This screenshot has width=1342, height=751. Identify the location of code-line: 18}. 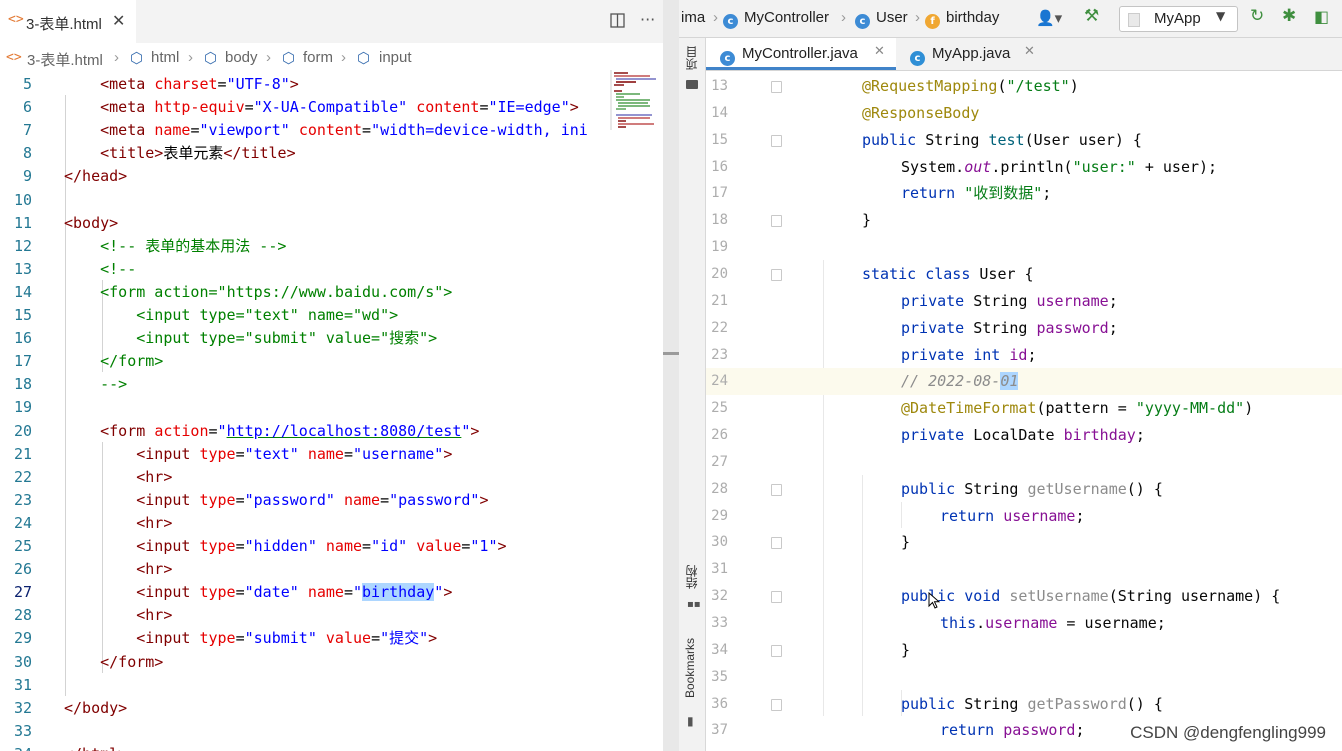
(1024, 220).